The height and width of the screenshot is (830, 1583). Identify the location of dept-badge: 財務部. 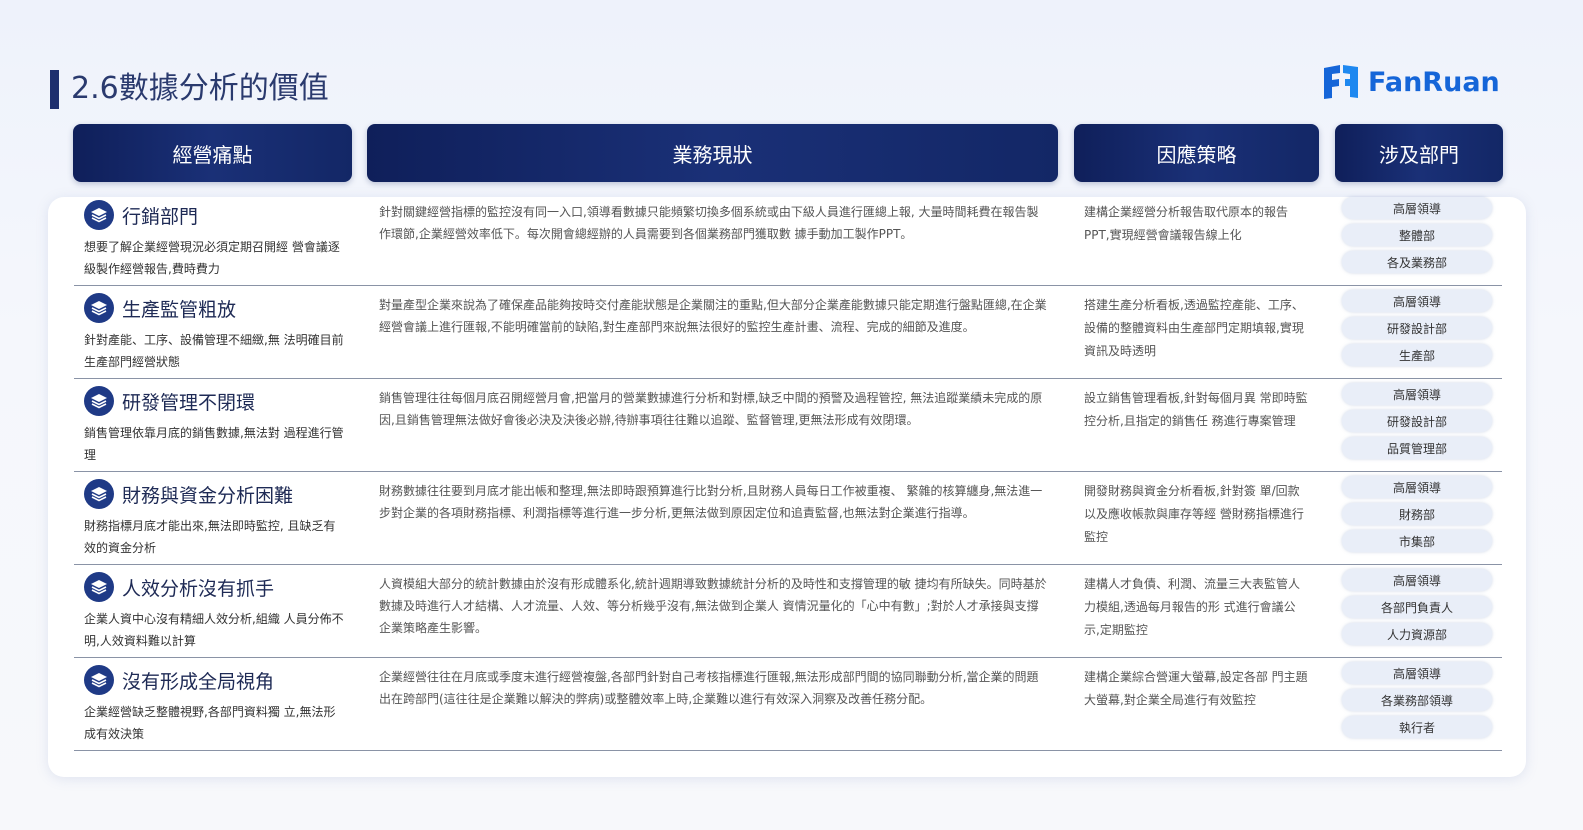
(1417, 514).